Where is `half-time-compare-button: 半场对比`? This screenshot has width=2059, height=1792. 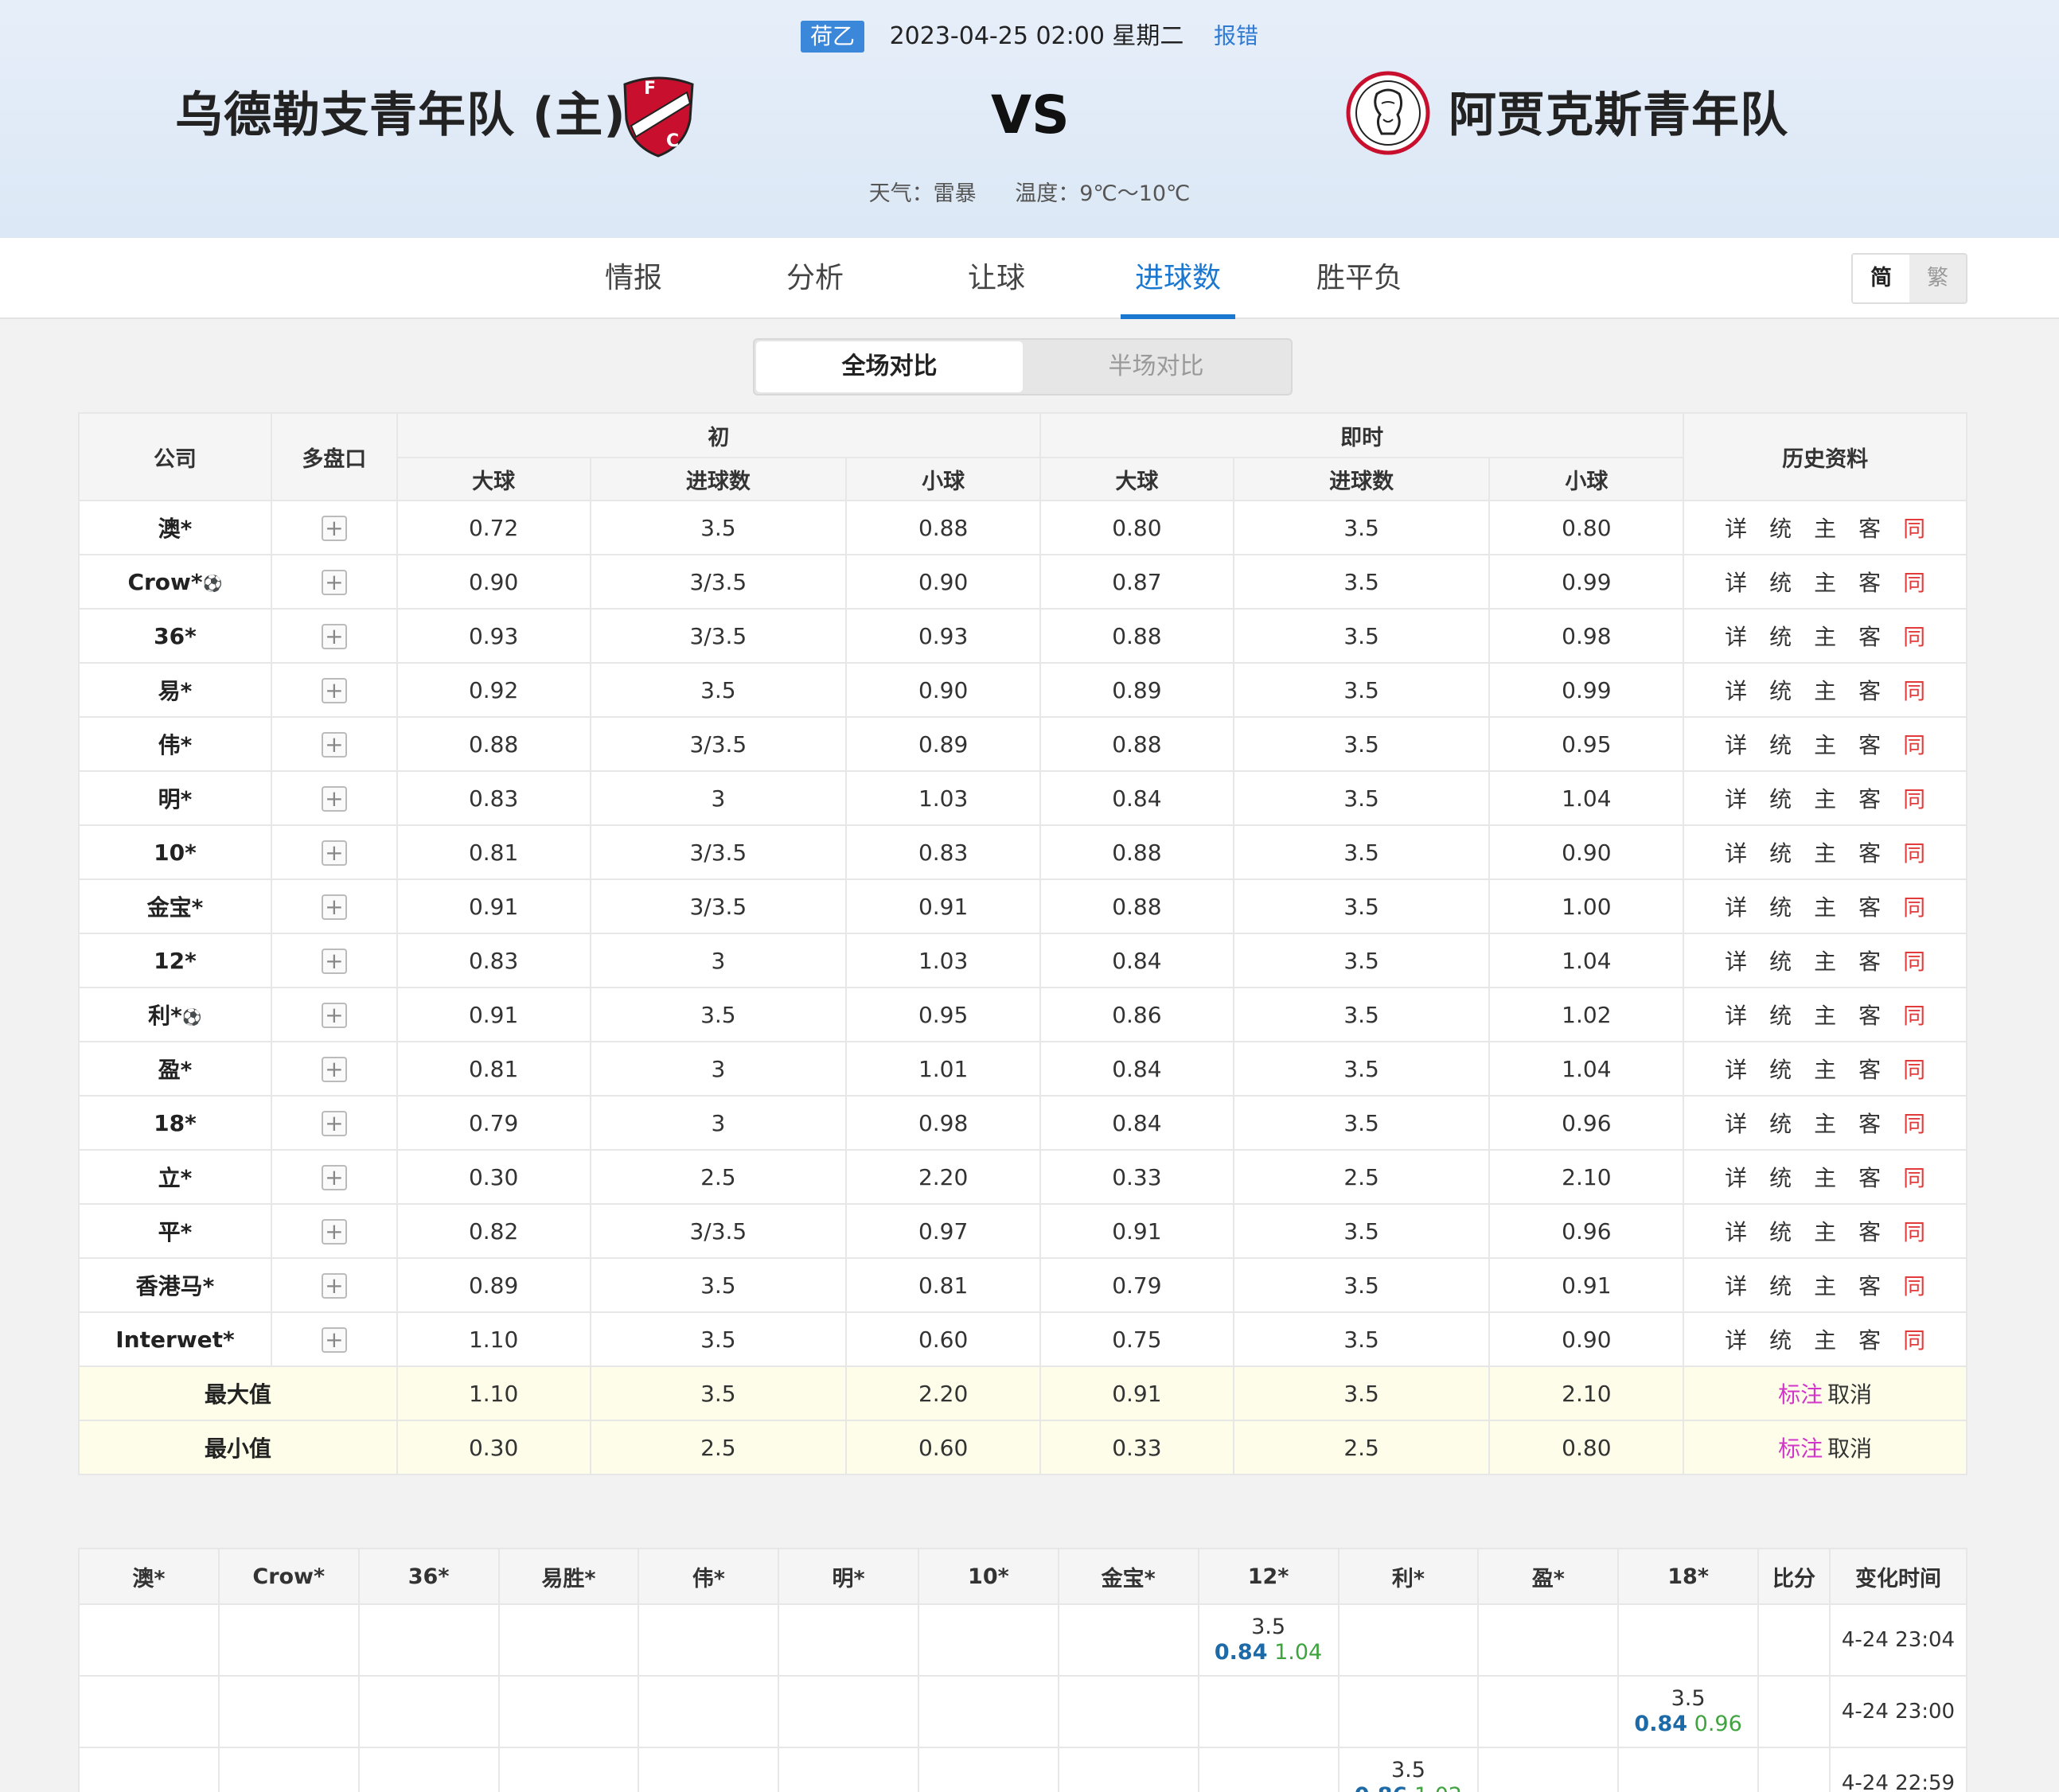 half-time-compare-button: 半场对比 is located at coordinates (1156, 366).